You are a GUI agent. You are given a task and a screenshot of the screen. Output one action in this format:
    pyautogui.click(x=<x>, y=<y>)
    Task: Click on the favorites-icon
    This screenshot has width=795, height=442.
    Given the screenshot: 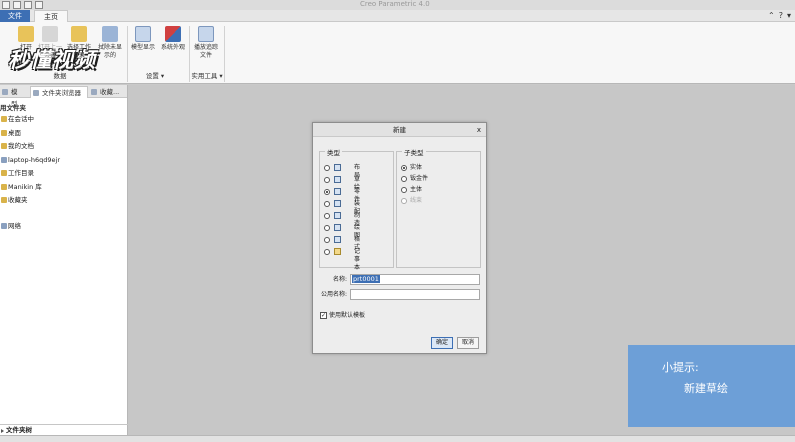 What is the action you would take?
    pyautogui.click(x=4, y=200)
    